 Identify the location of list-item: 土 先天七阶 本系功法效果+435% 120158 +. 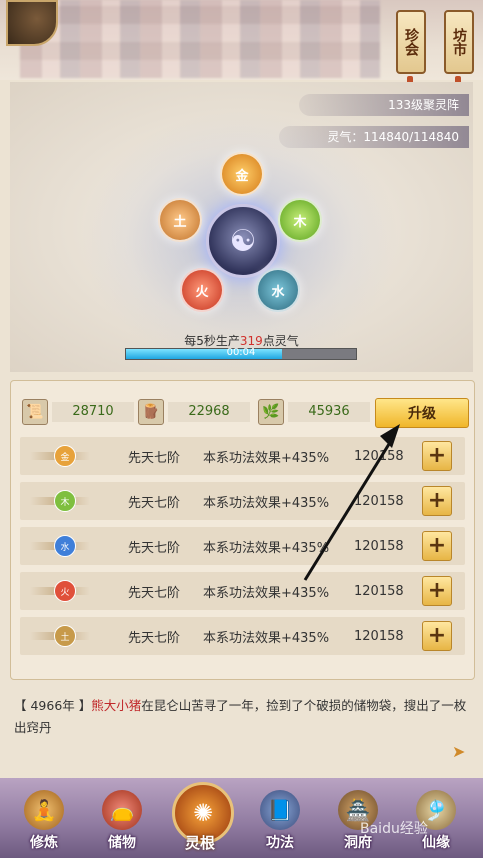
(242, 636).